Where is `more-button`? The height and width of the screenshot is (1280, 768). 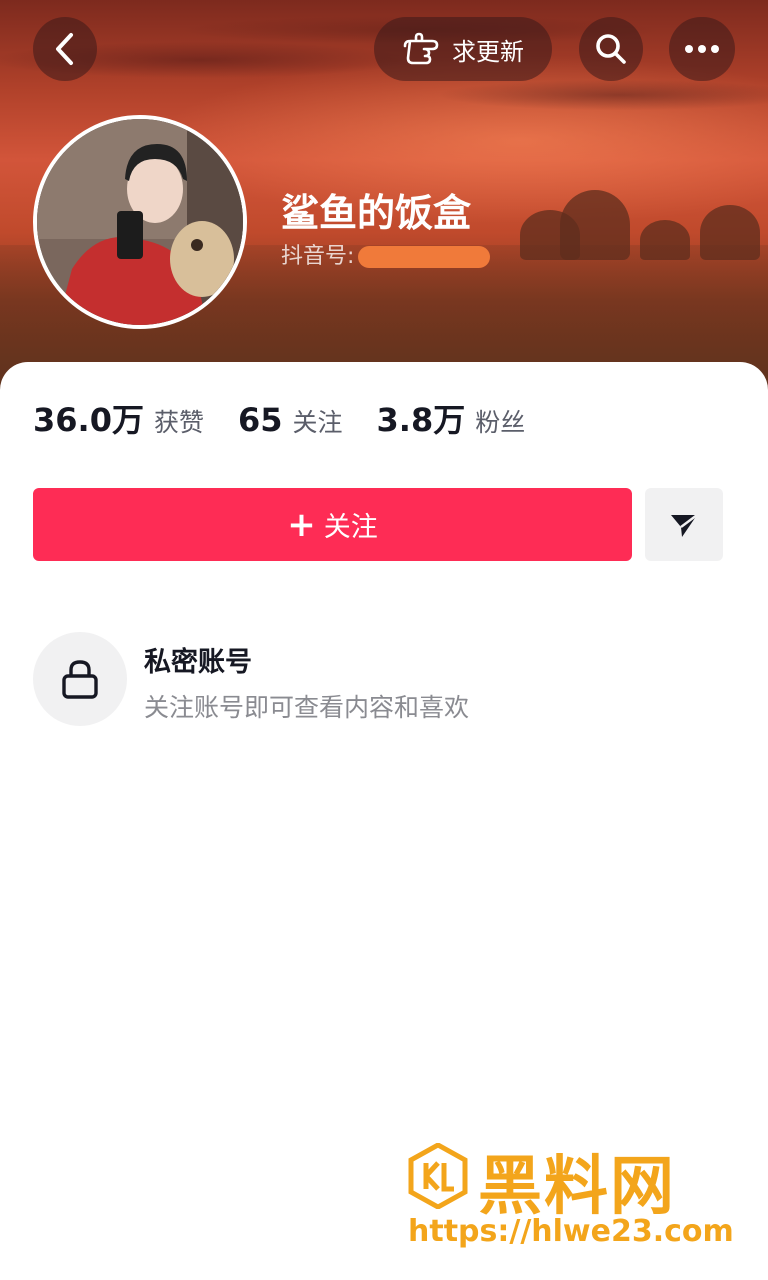
more-button is located at coordinates (702, 49).